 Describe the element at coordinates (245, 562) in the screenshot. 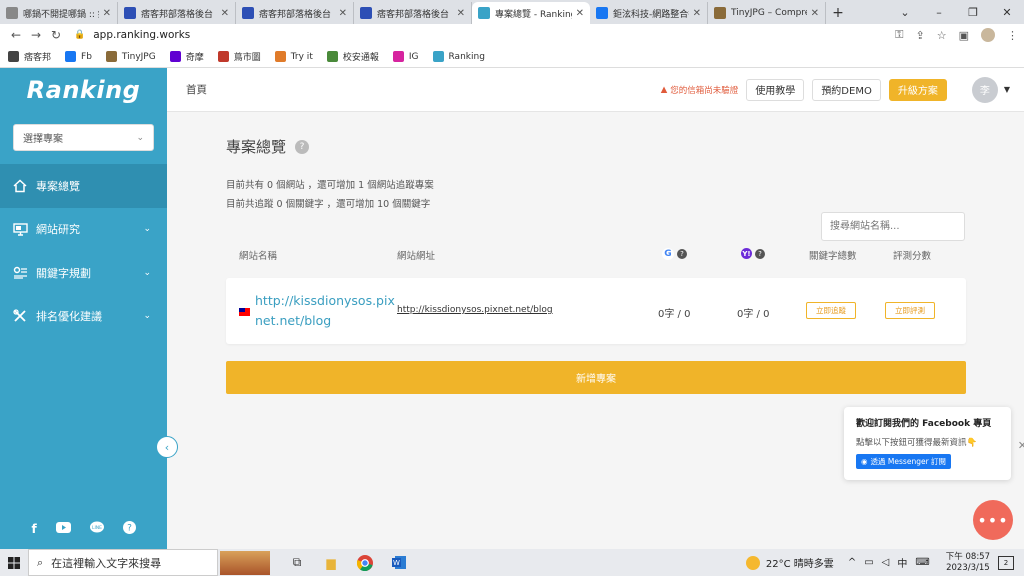

I see `search-highlight-image` at that location.